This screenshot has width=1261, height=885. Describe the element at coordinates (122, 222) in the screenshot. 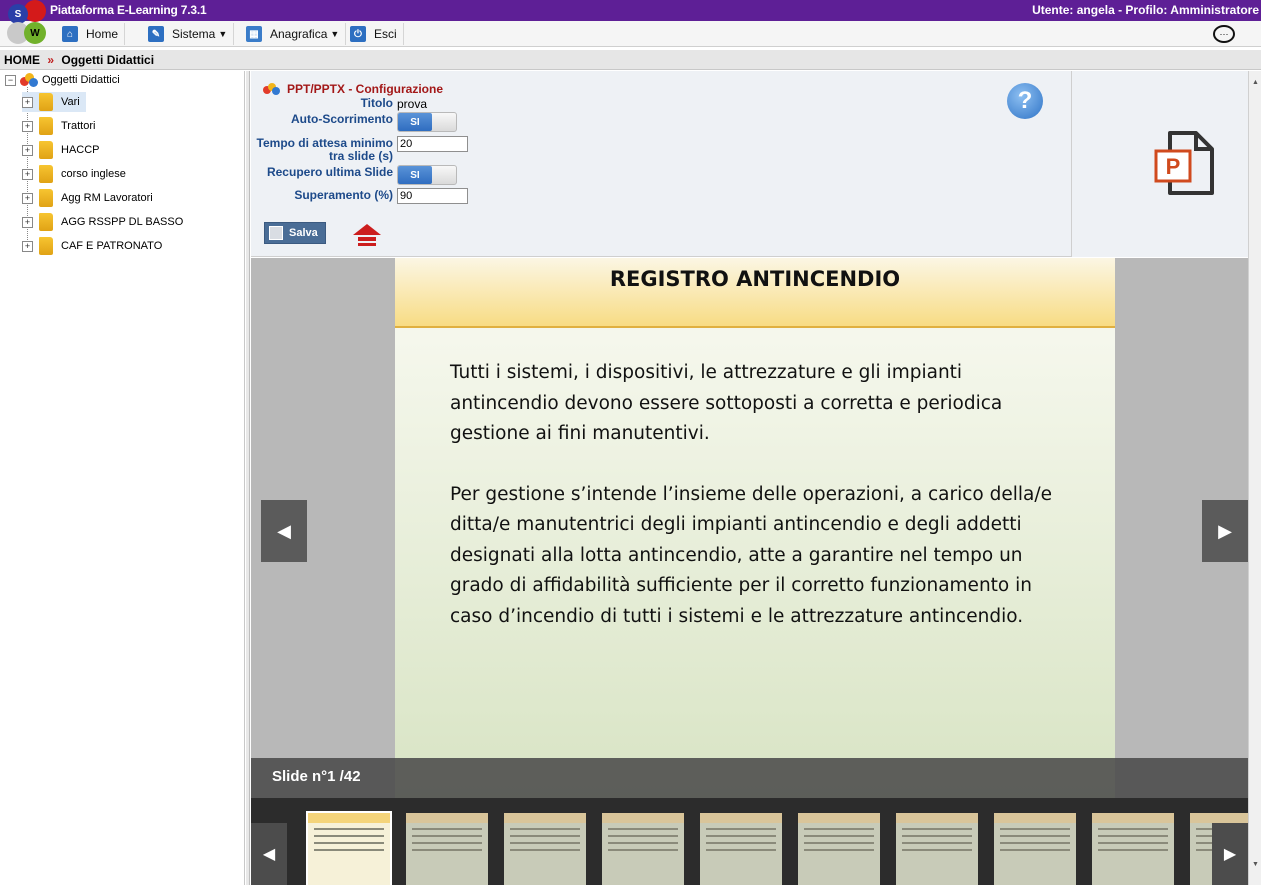

I see `tree-item-label: AGG RSSPP DL BASSO` at that location.